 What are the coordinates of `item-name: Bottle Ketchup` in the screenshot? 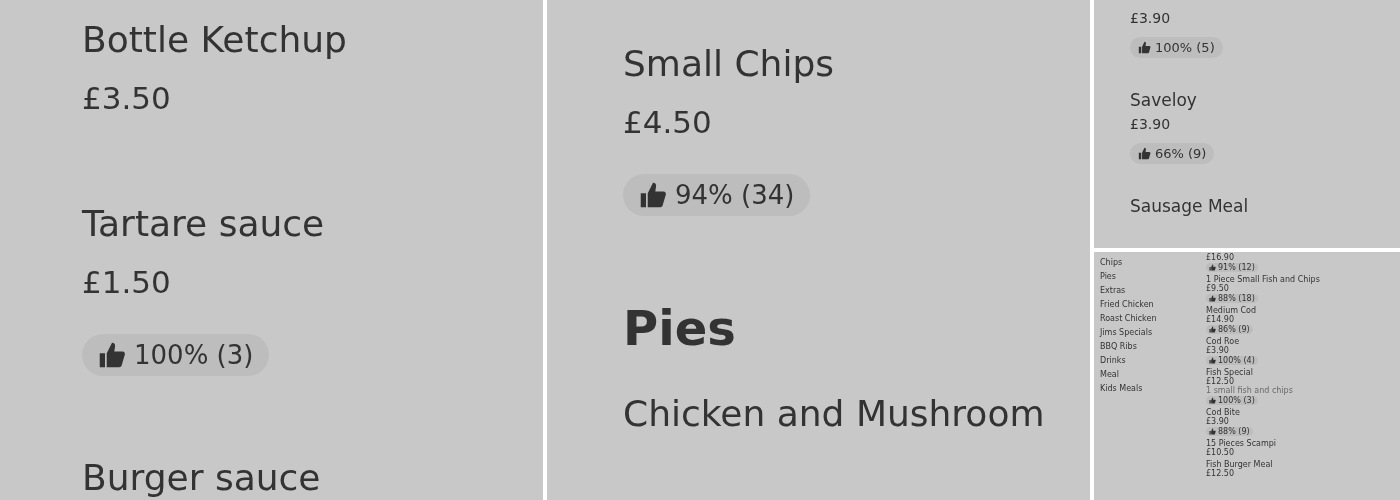 It's located at (214, 40).